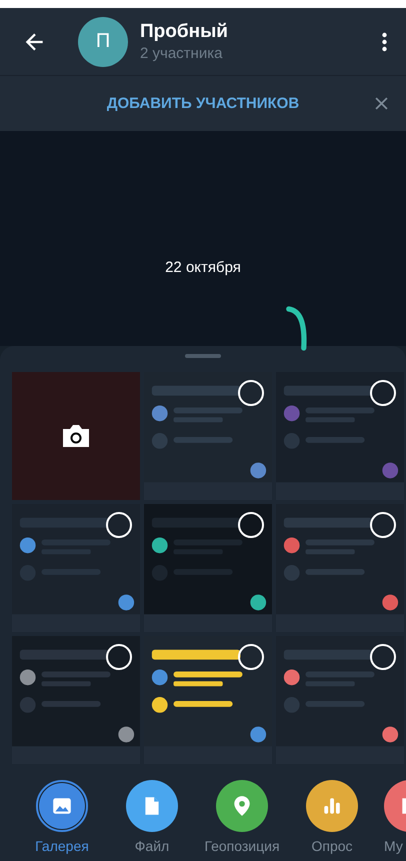  I want to click on camera-tile, so click(76, 436).